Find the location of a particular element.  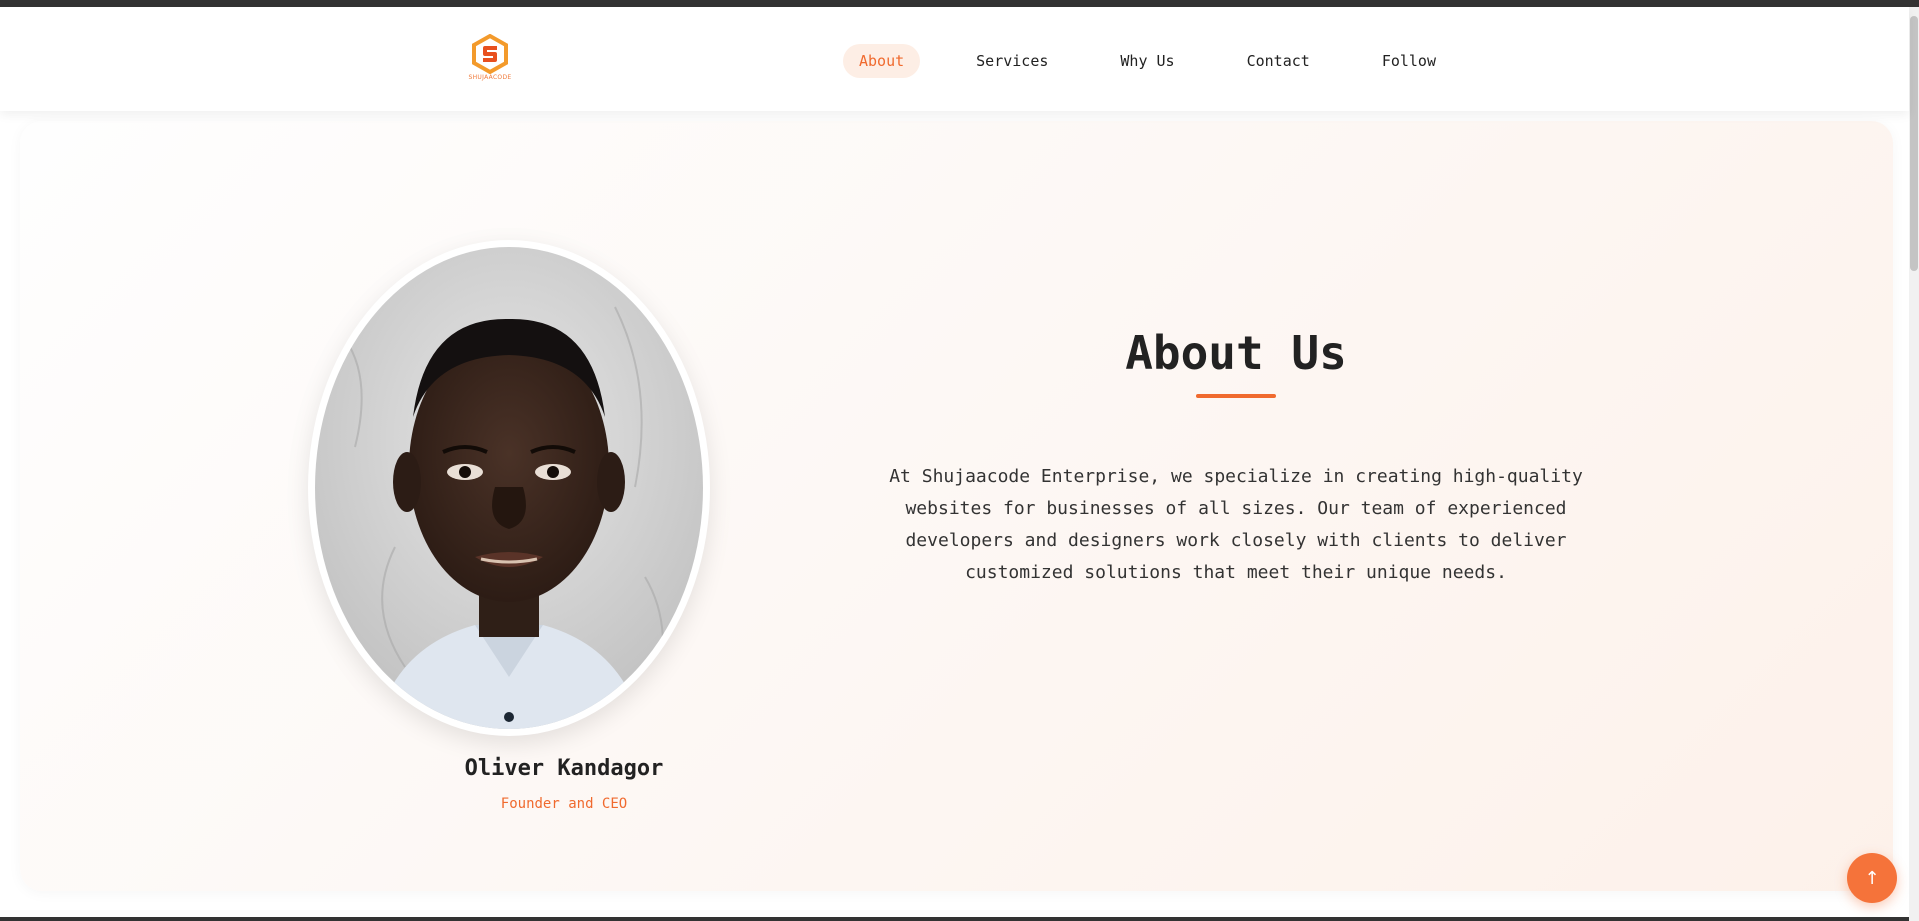

scrollbar-thumb is located at coordinates (1914, 143).